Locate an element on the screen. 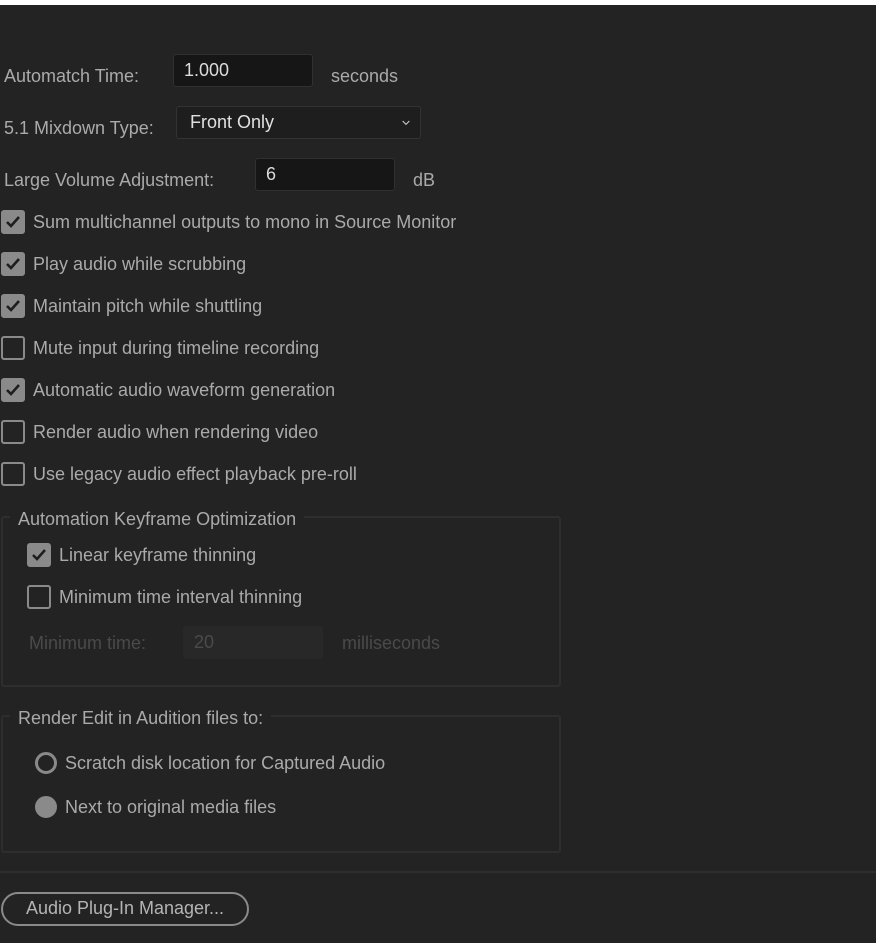  render-audition-group is located at coordinates (281, 784).